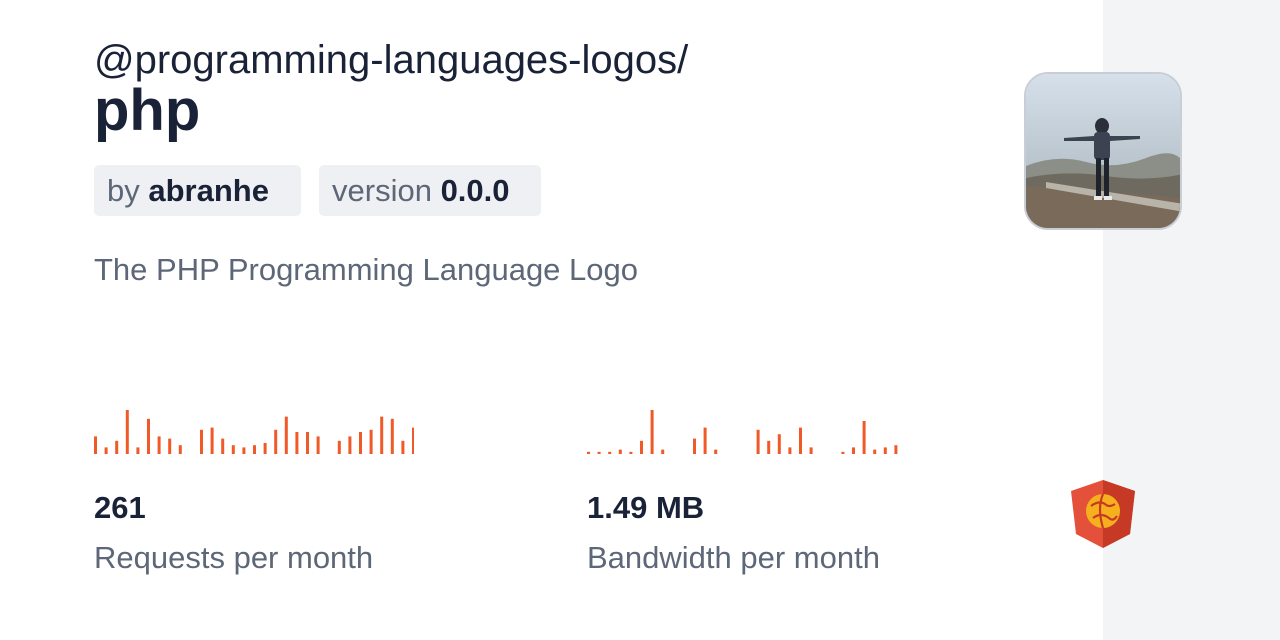  Describe the element at coordinates (120, 507) in the screenshot. I see `requests-value: 261` at that location.